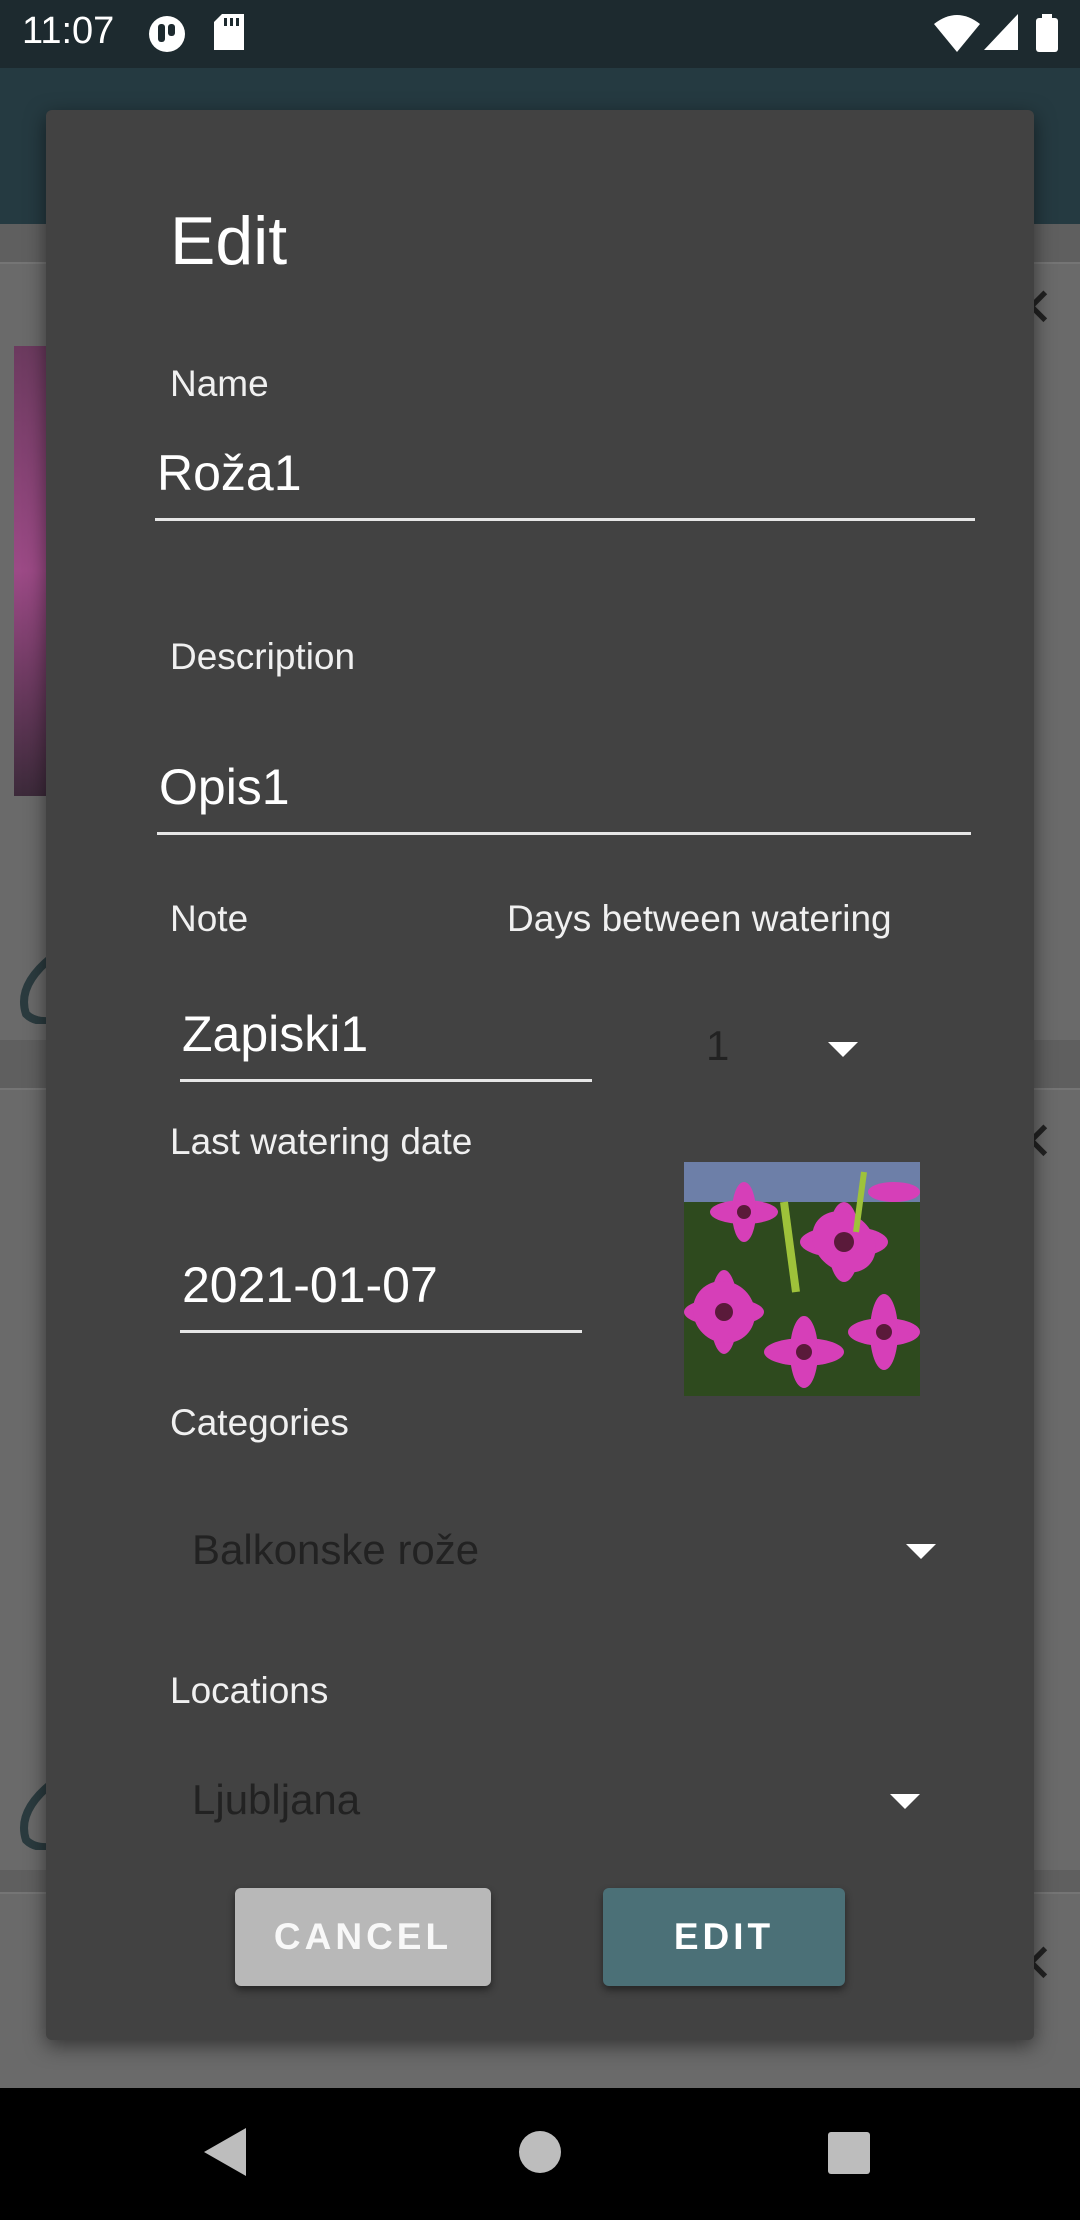  What do you see at coordinates (802, 1279) in the screenshot?
I see `plant-photo` at bounding box center [802, 1279].